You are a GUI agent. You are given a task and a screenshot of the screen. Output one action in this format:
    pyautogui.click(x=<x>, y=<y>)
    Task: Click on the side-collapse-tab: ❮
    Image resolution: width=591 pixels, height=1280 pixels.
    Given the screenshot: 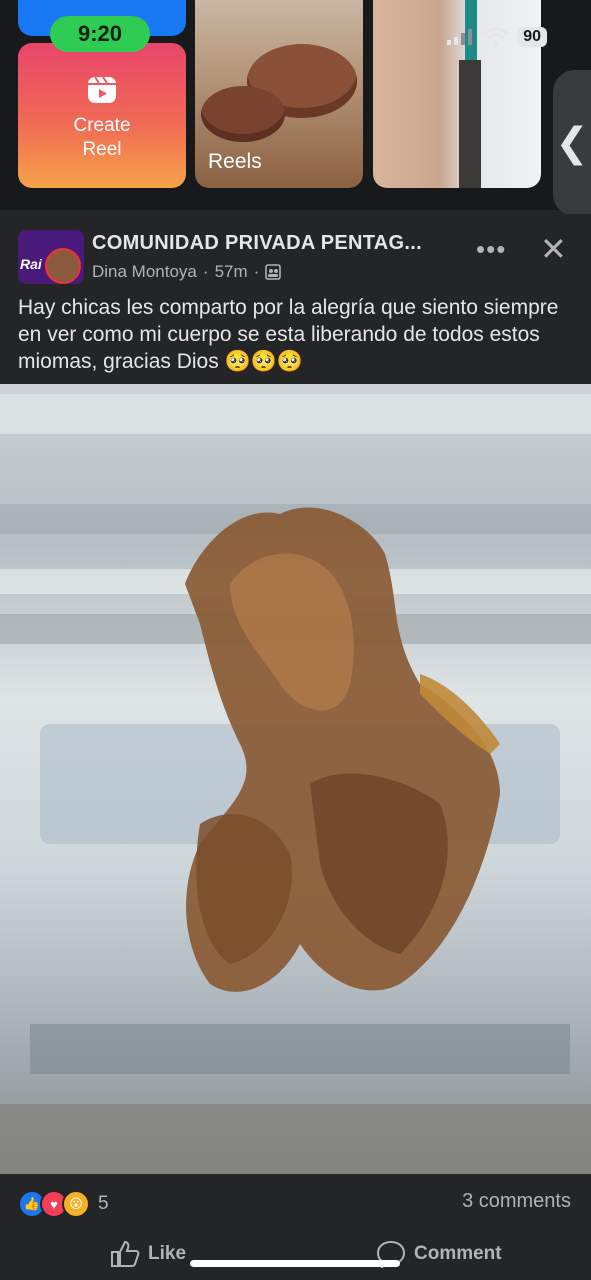 What is the action you would take?
    pyautogui.click(x=572, y=143)
    